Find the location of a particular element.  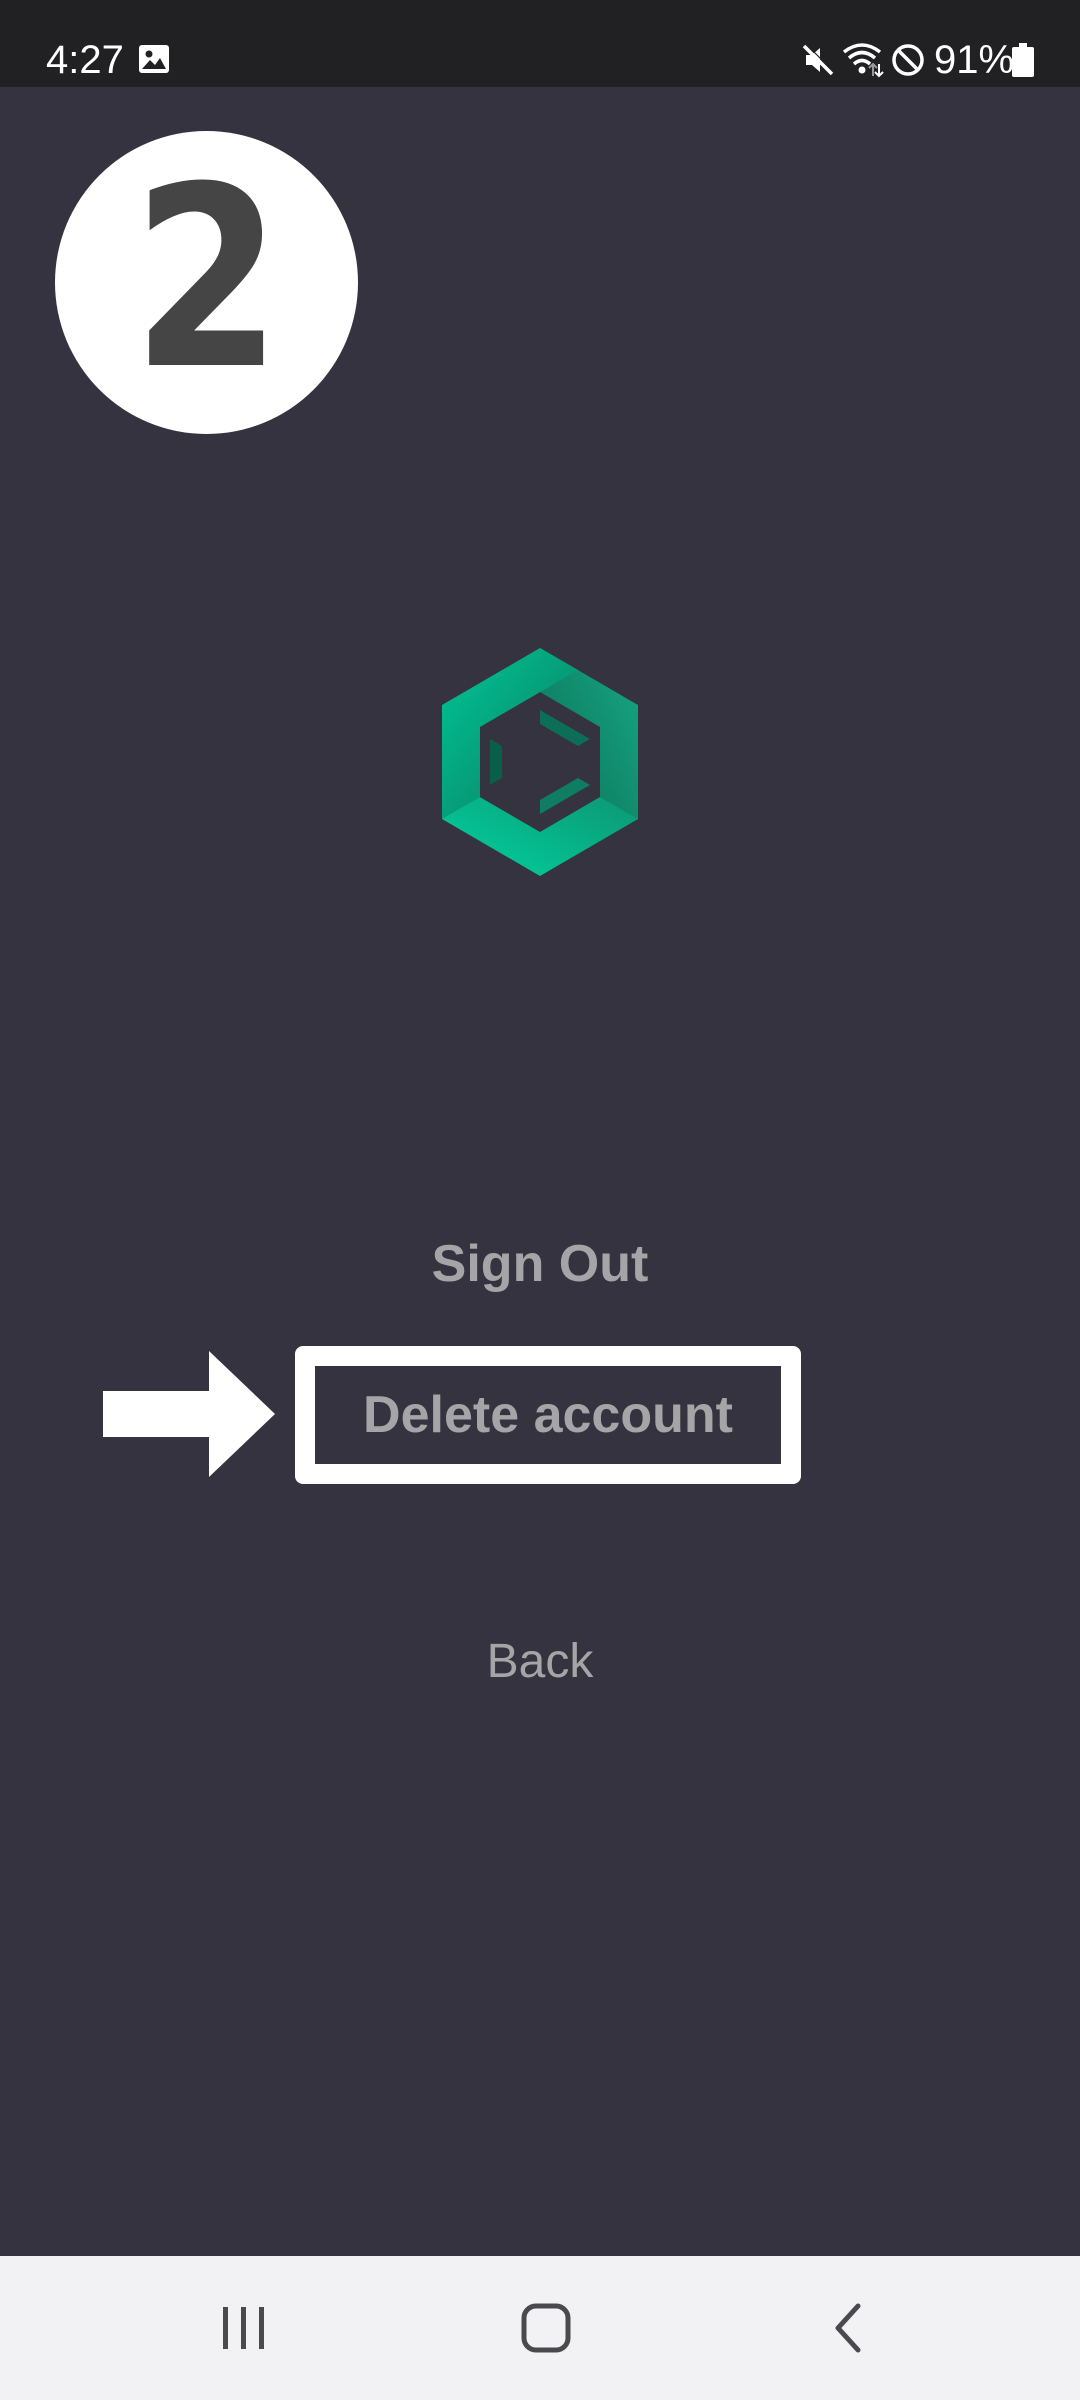

step-number-badge: 2 is located at coordinates (206, 282).